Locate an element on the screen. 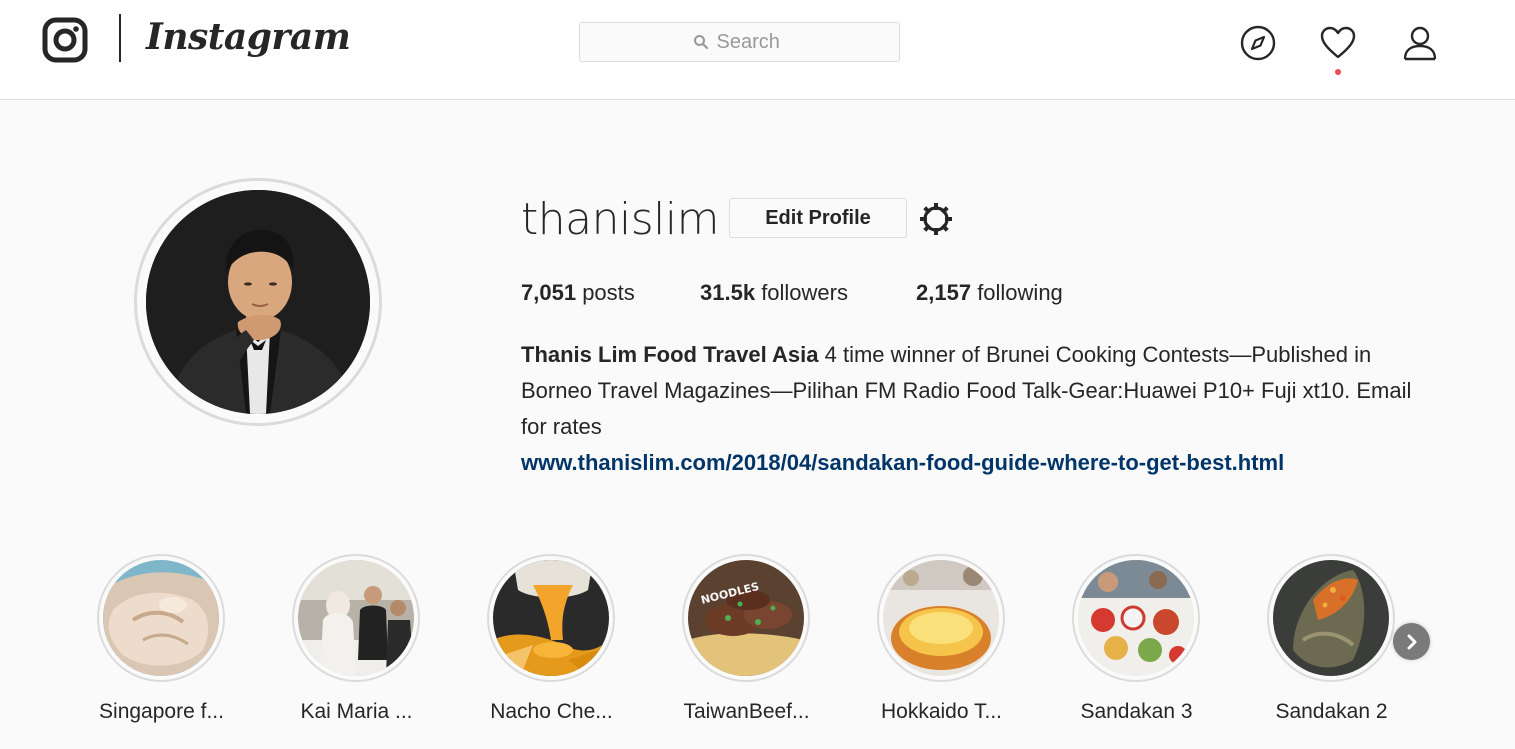 The height and width of the screenshot is (749, 1515). search-box is located at coordinates (739, 42).